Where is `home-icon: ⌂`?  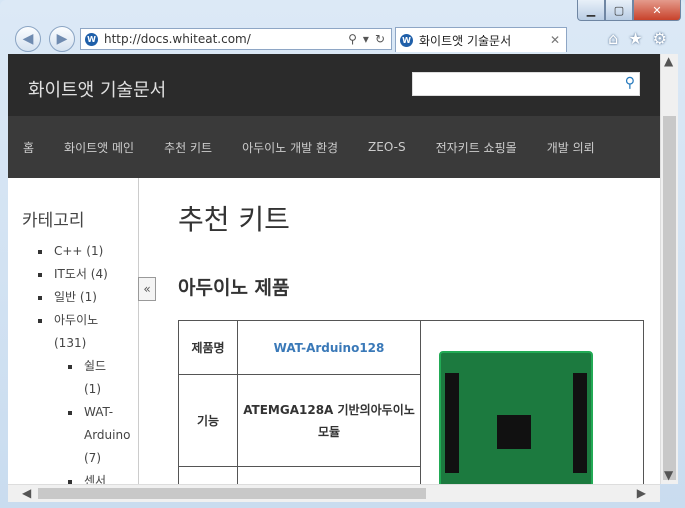 home-icon: ⌂ is located at coordinates (613, 38).